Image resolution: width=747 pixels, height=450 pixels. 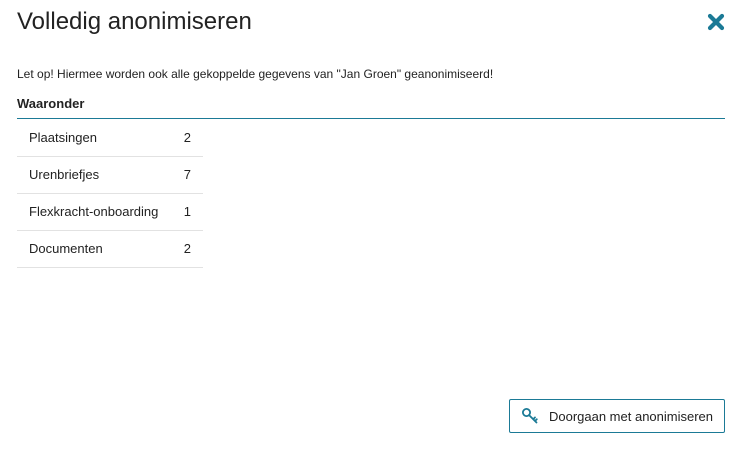 What do you see at coordinates (631, 416) in the screenshot?
I see `continue-button-label: Doorgaan met anonimiseren` at bounding box center [631, 416].